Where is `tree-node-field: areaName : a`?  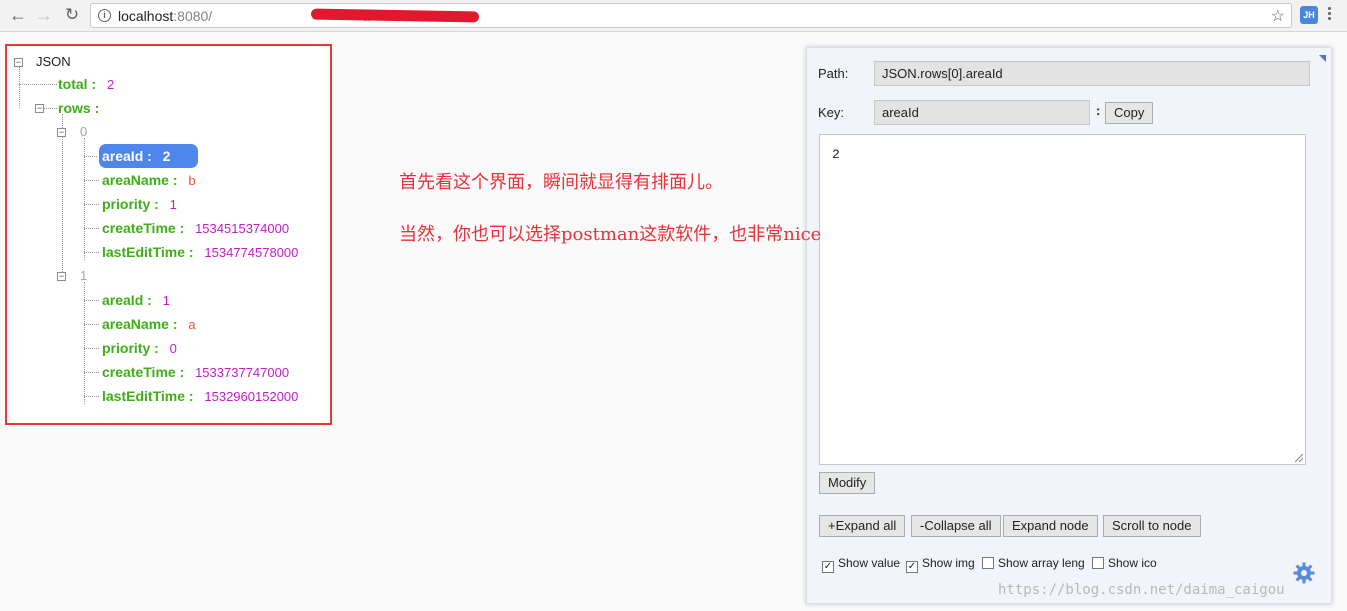
tree-node-field: areaName : a is located at coordinates (149, 324).